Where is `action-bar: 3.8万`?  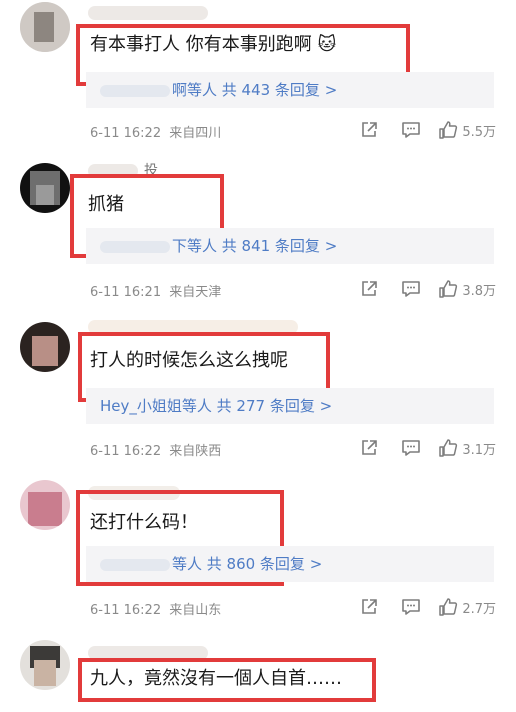
action-bar: 3.8万 is located at coordinates (422, 289).